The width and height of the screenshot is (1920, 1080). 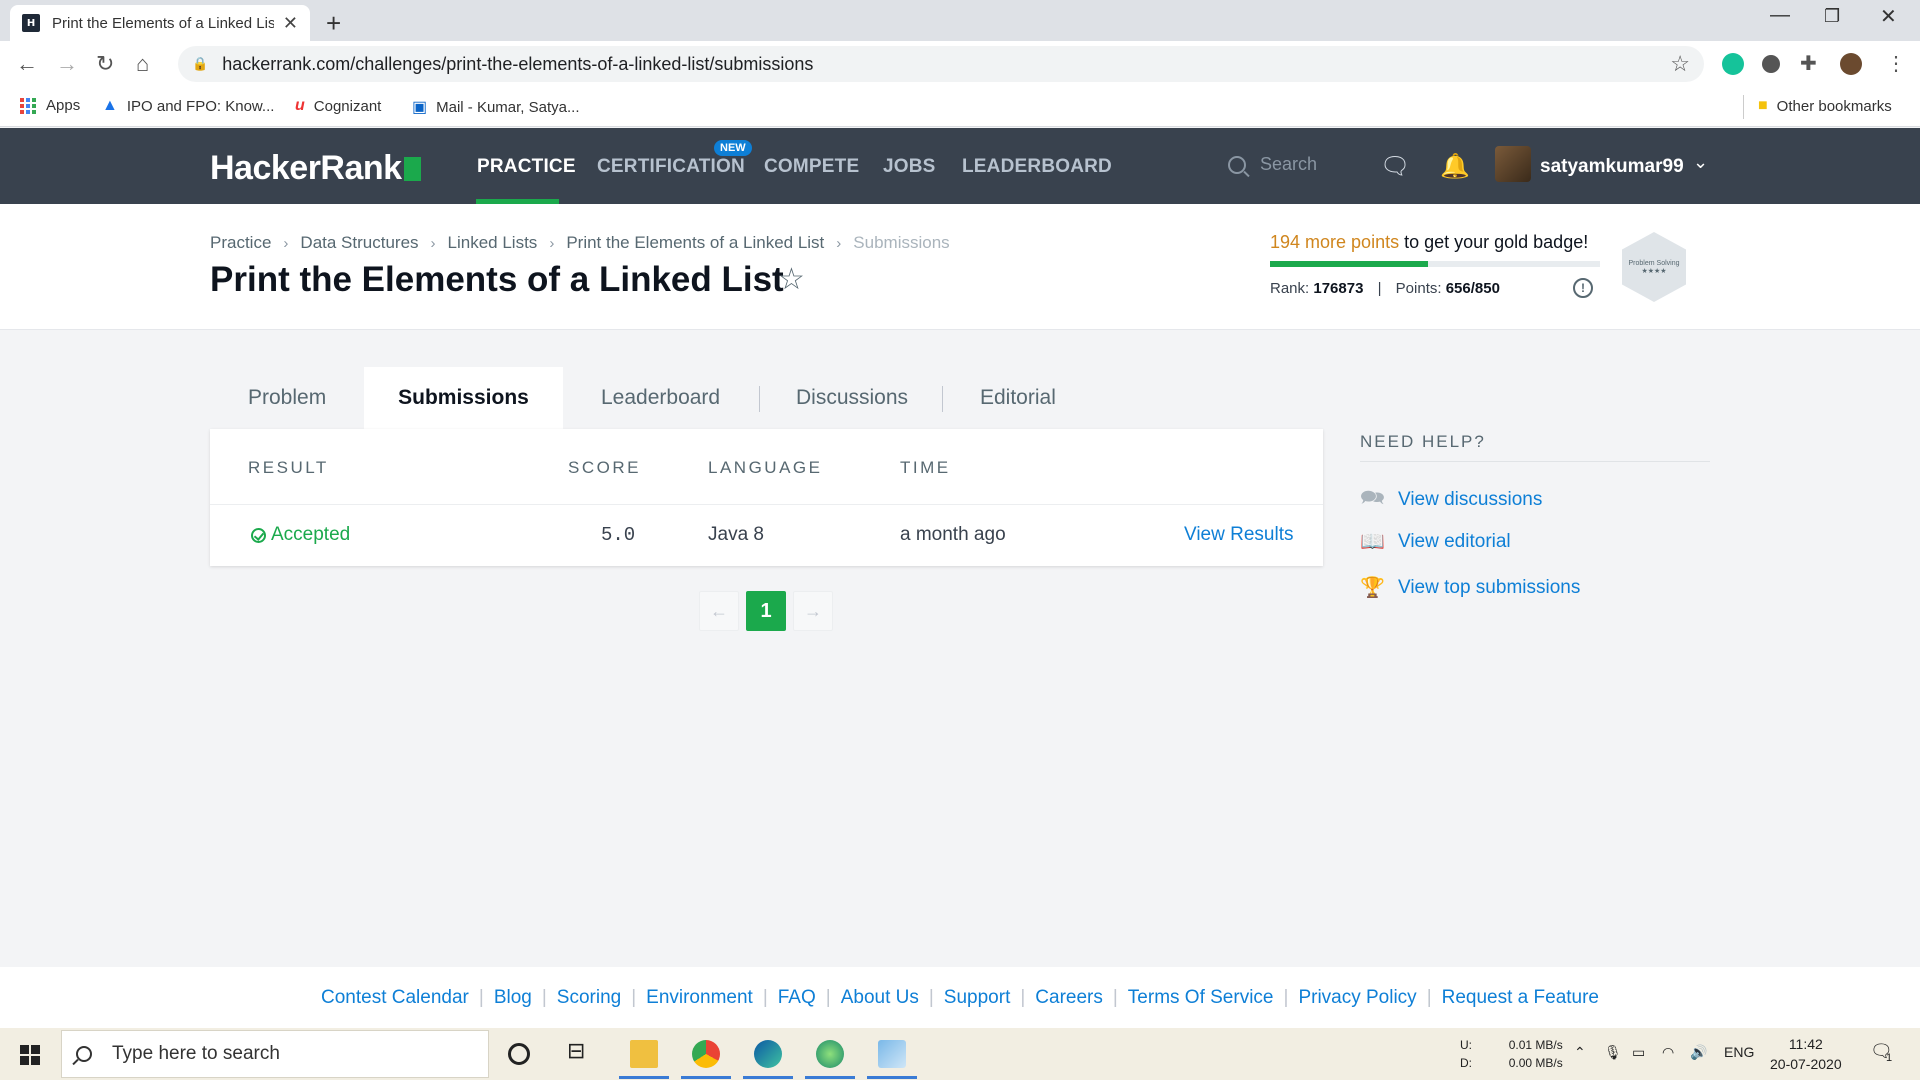 What do you see at coordinates (766, 504) in the screenshot?
I see `table-divider` at bounding box center [766, 504].